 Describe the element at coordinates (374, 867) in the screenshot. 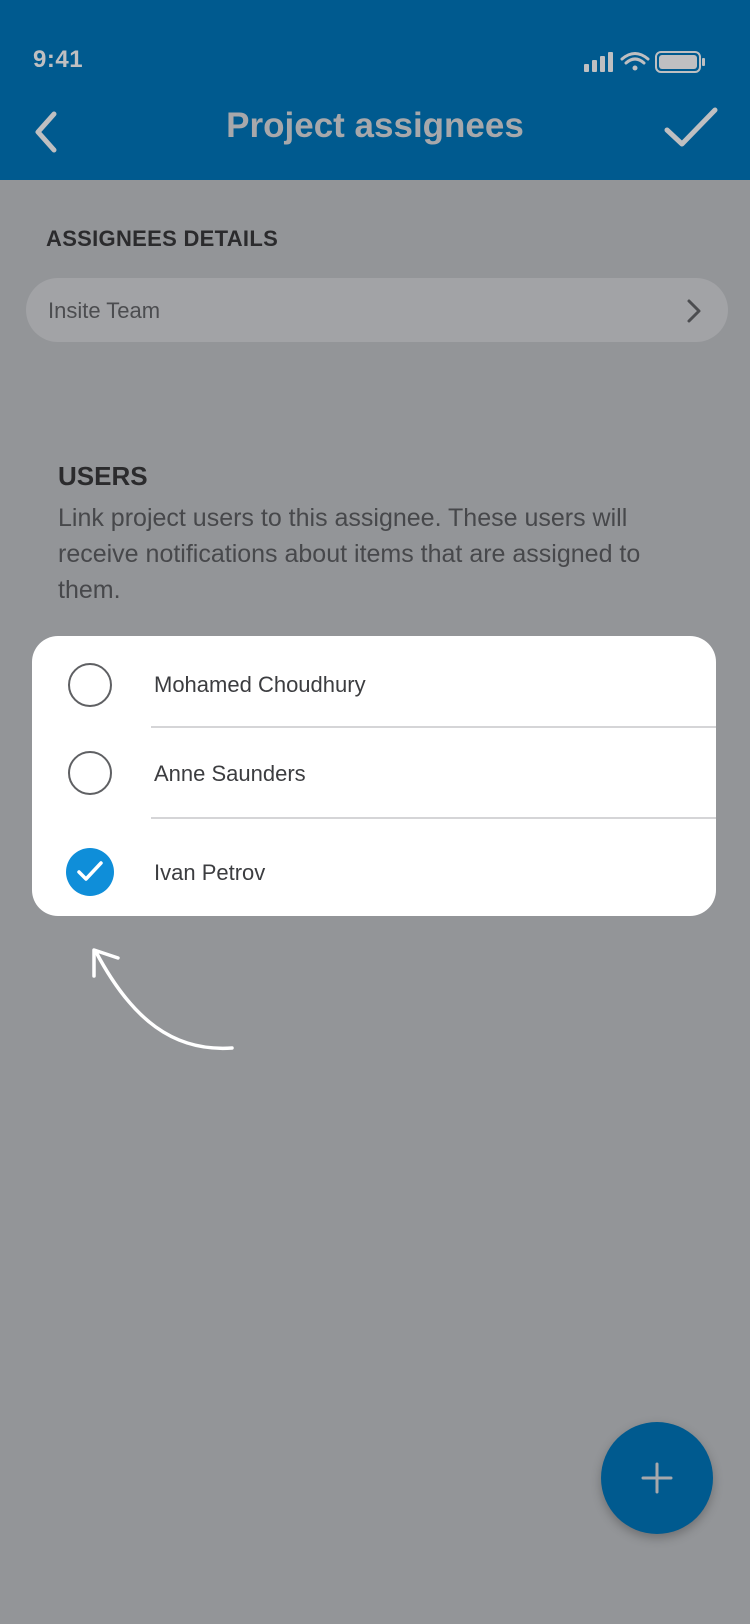

I see `user-row-ivan-petrov: Ivan Petrov` at that location.